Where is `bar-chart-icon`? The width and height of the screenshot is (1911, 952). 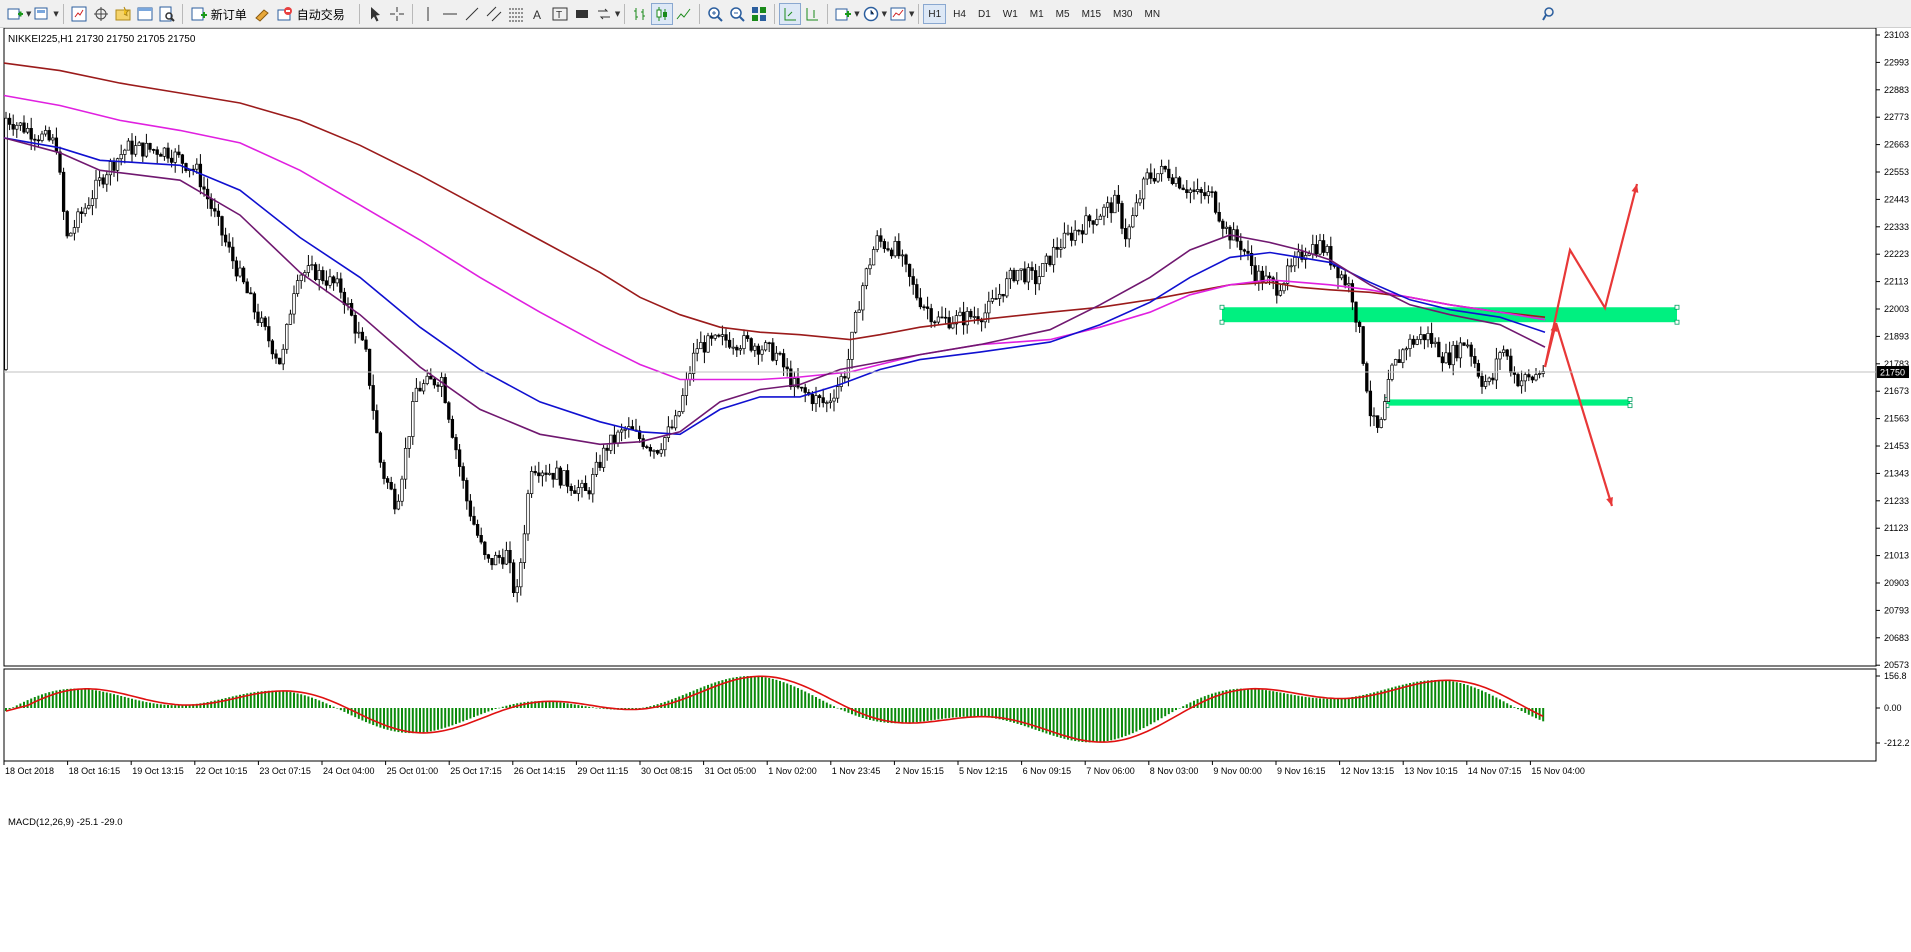 bar-chart-icon is located at coordinates (640, 14).